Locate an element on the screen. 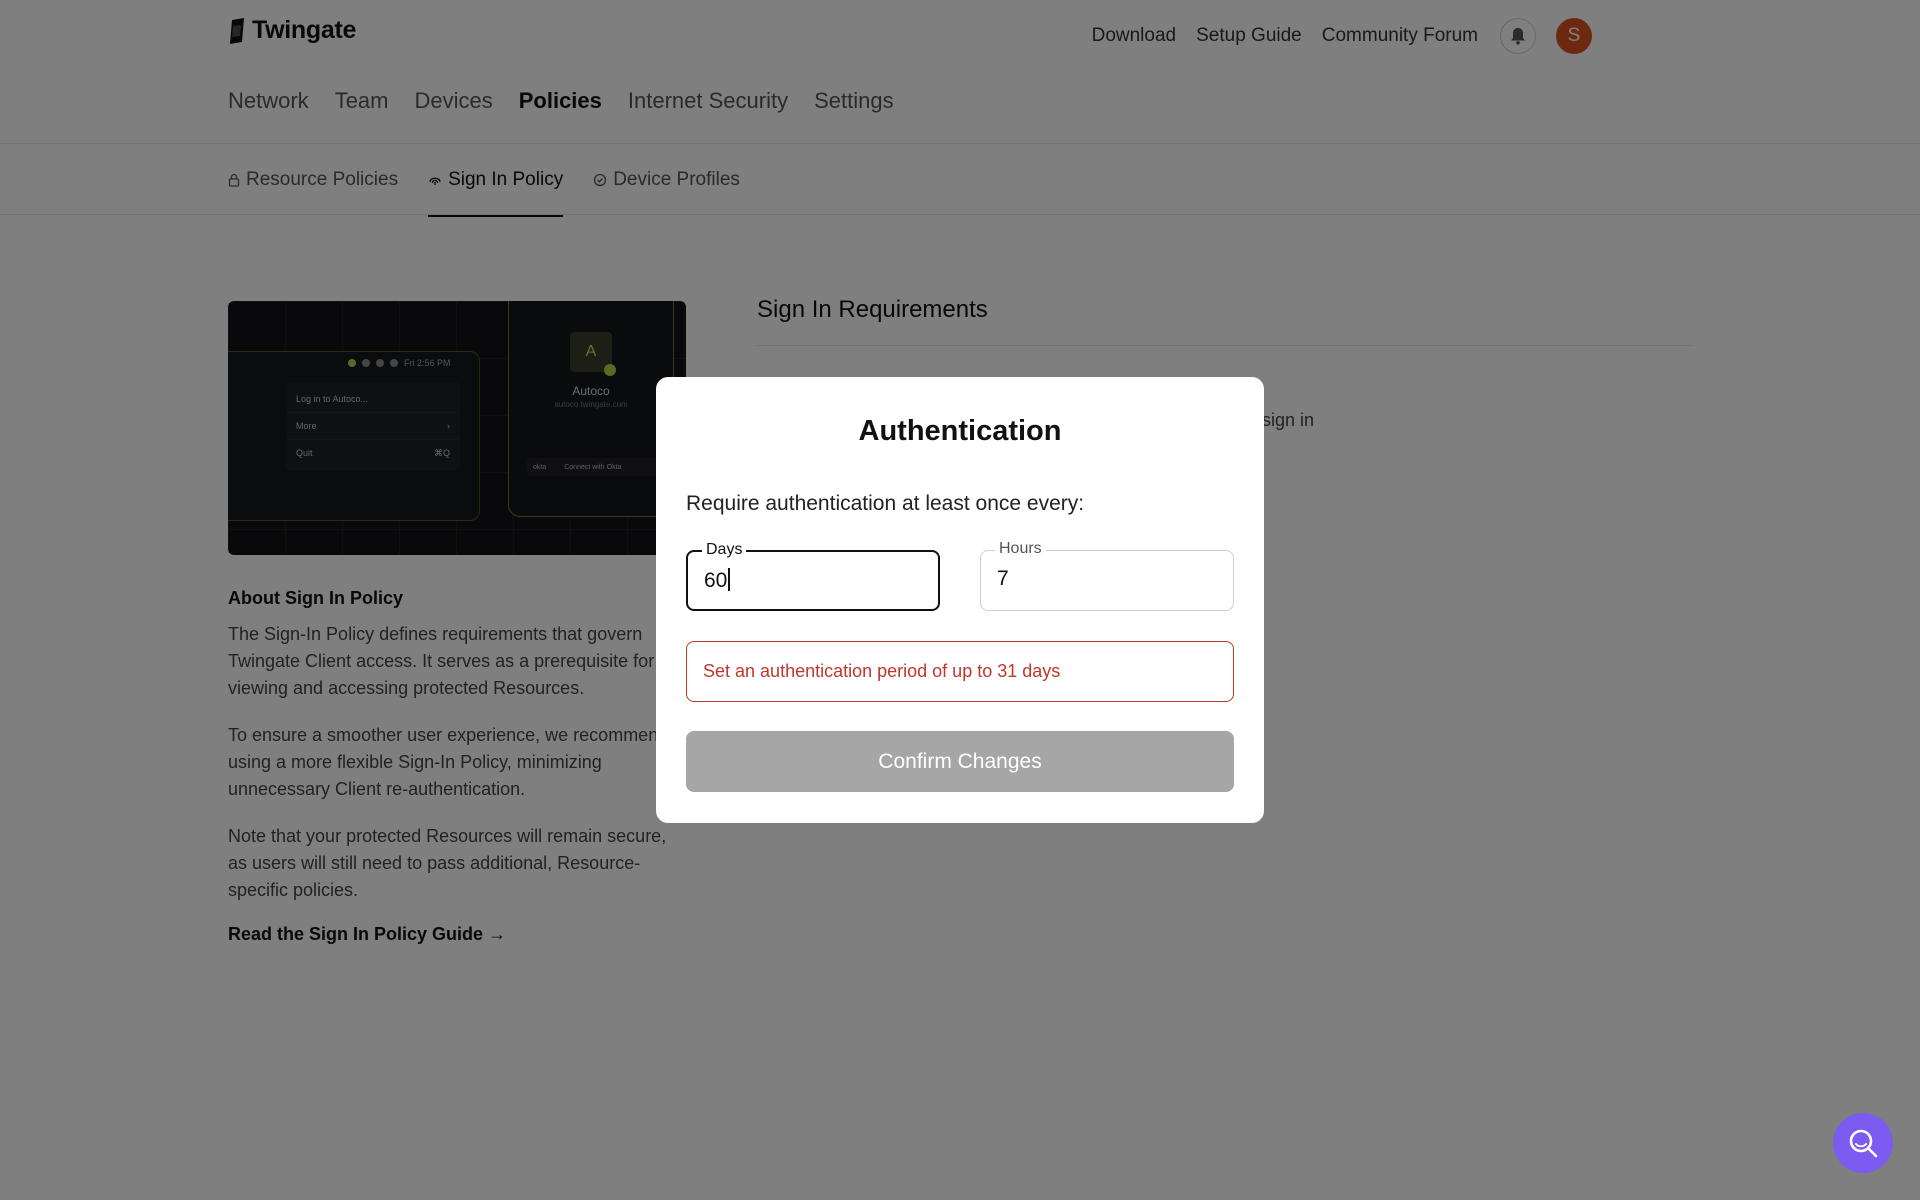 The image size is (1920, 1200). hours-label: Hours is located at coordinates (1020, 549).